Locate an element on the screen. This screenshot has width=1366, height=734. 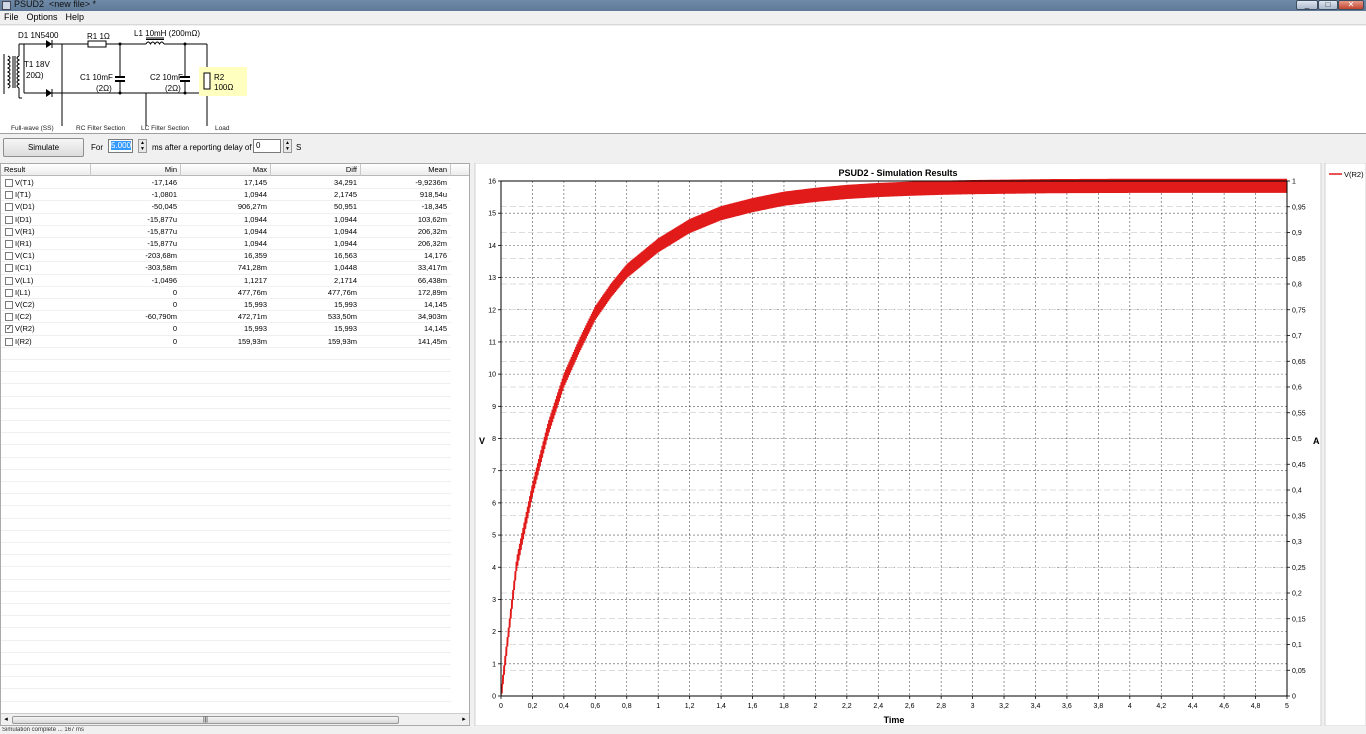
cell-diff: 1,0944 is located at coordinates (345, 231).